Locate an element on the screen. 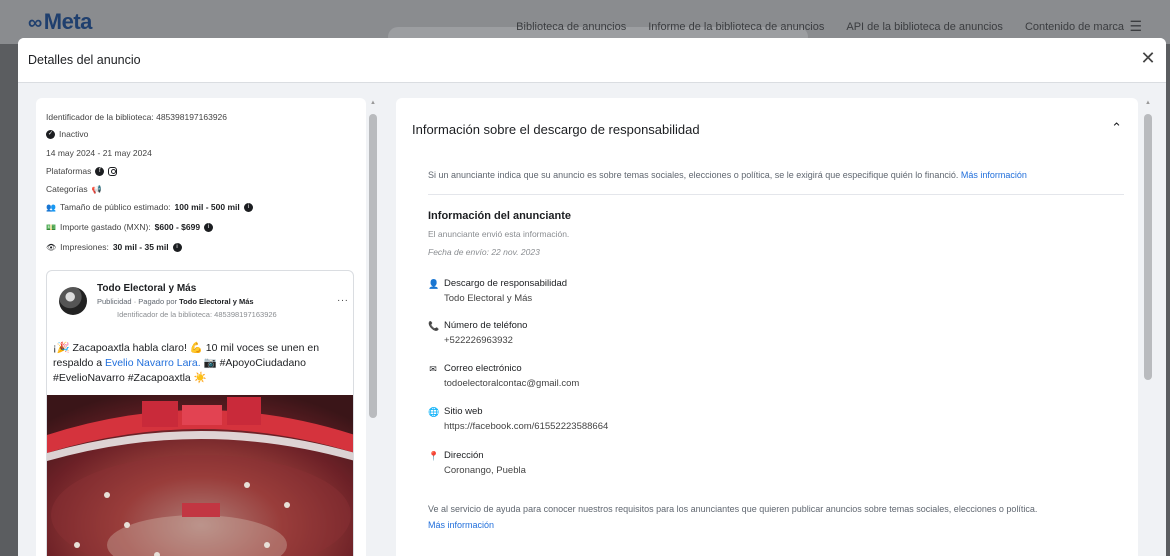  nav-branded-content: Contenido de marca is located at coordinates (1074, 27).